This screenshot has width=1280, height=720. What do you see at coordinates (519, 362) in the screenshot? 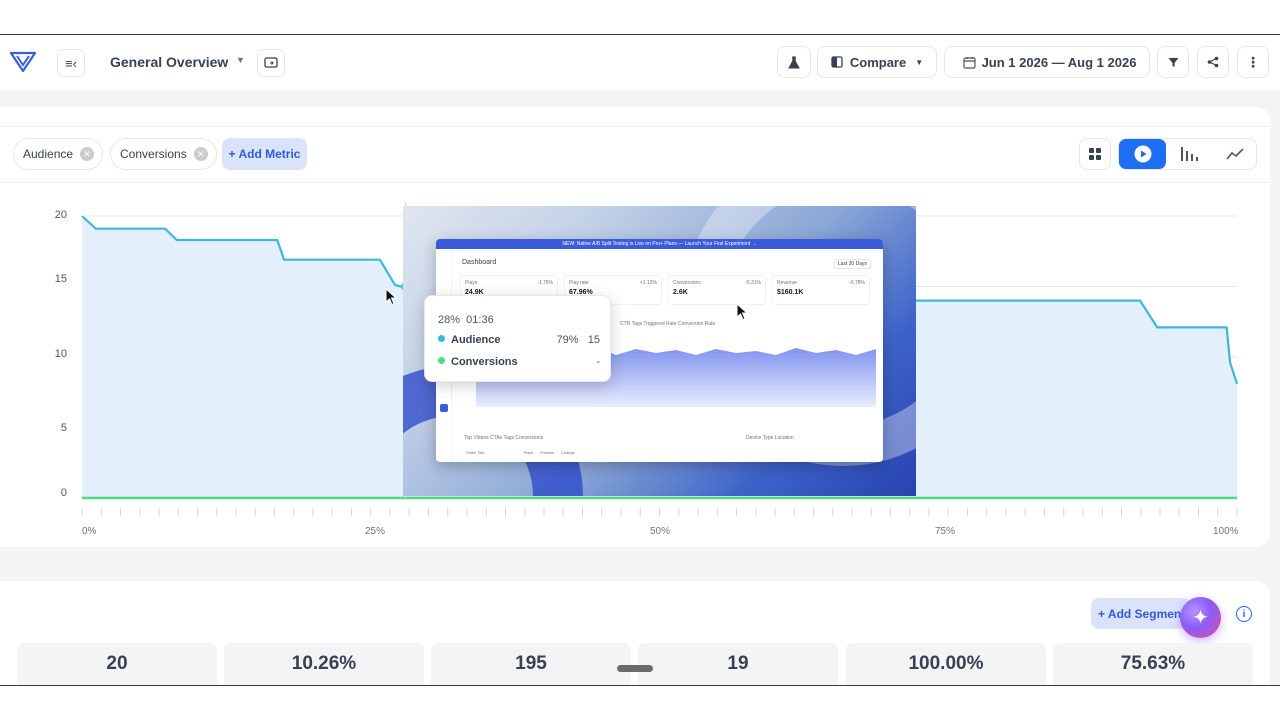
I see `tooltip-row-conversions: Conversions -` at bounding box center [519, 362].